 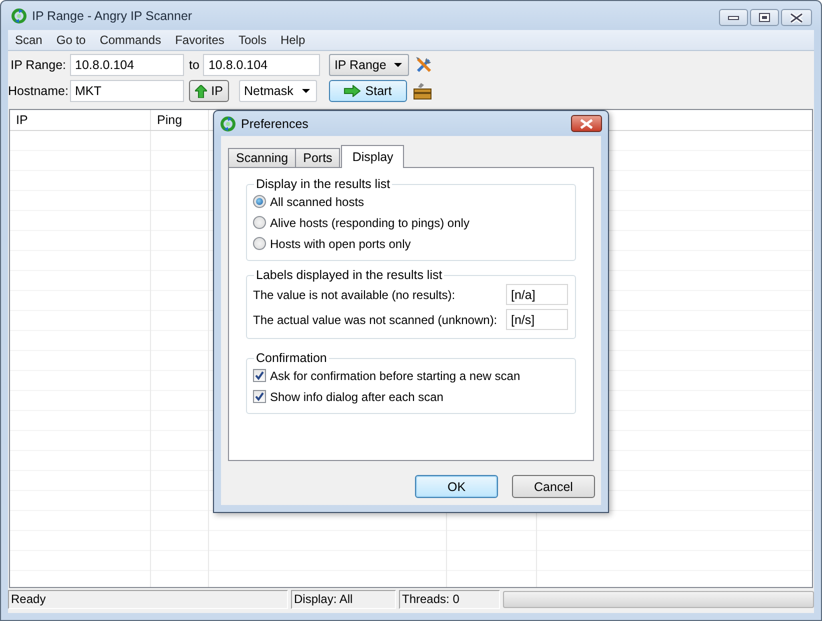 I want to click on ip-range-label: IP Range:, so click(x=38, y=65).